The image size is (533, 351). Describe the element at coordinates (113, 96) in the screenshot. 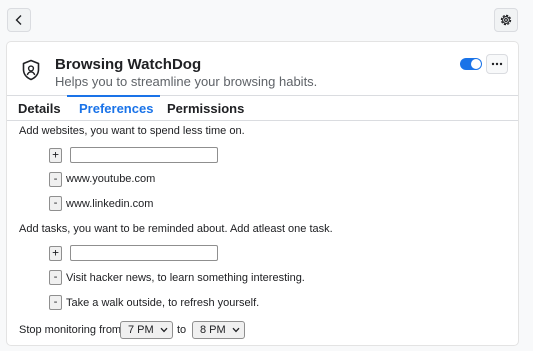

I see `active-tab-indicator` at that location.